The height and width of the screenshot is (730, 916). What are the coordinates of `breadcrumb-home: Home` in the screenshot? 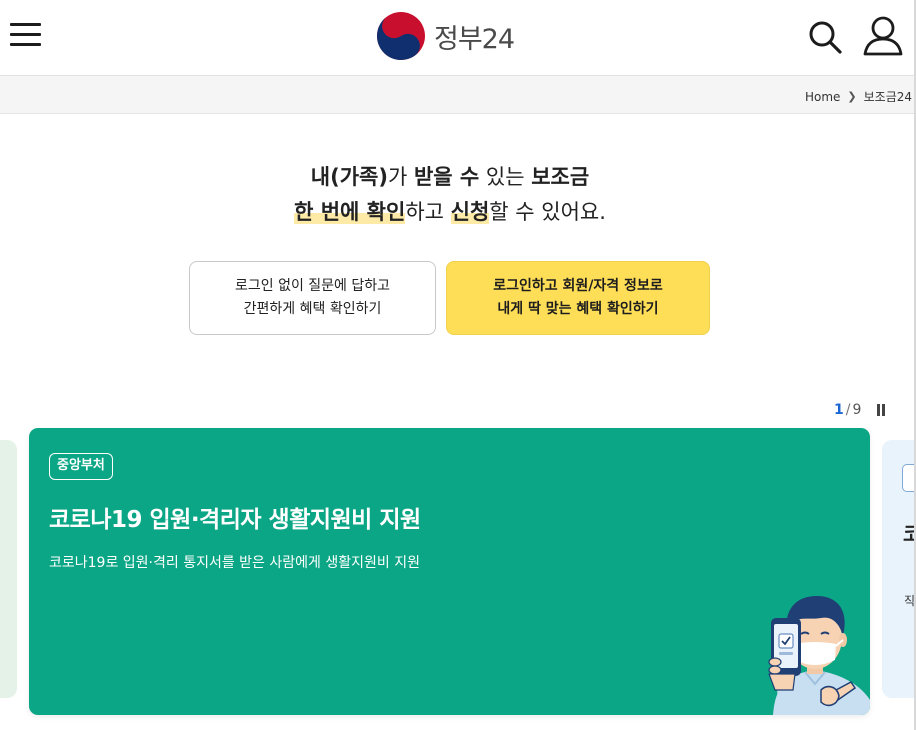 It's located at (822, 97).